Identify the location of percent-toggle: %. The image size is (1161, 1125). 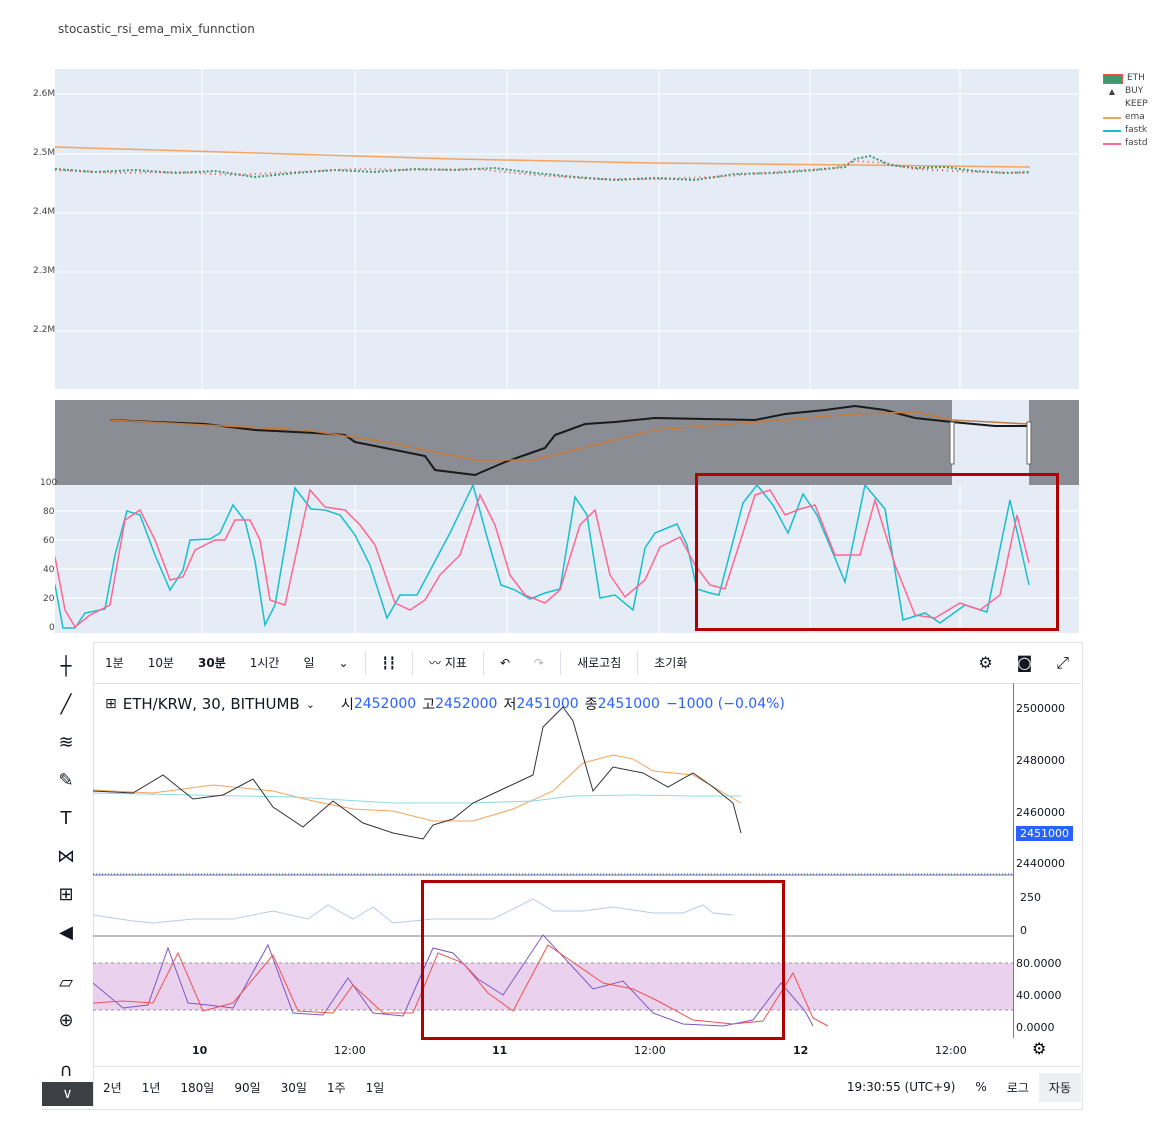
(980, 1087).